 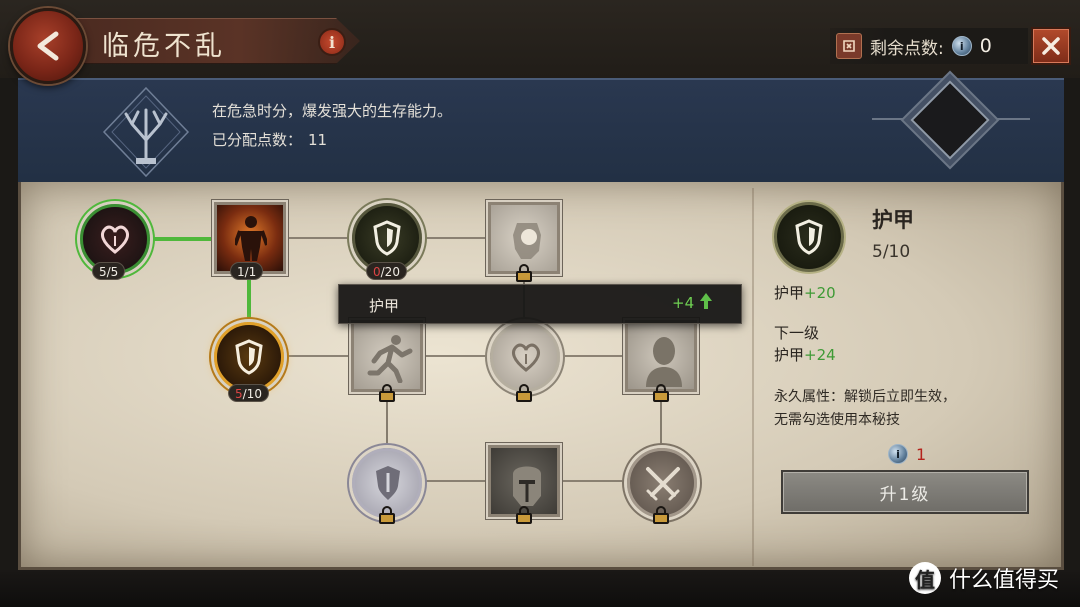 I want to click on watermark-text: 什么值得买, so click(x=1004, y=580).